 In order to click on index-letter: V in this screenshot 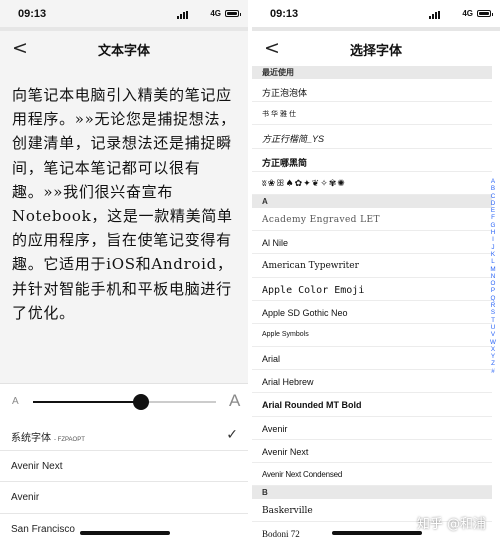, I will do `click(493, 334)`.